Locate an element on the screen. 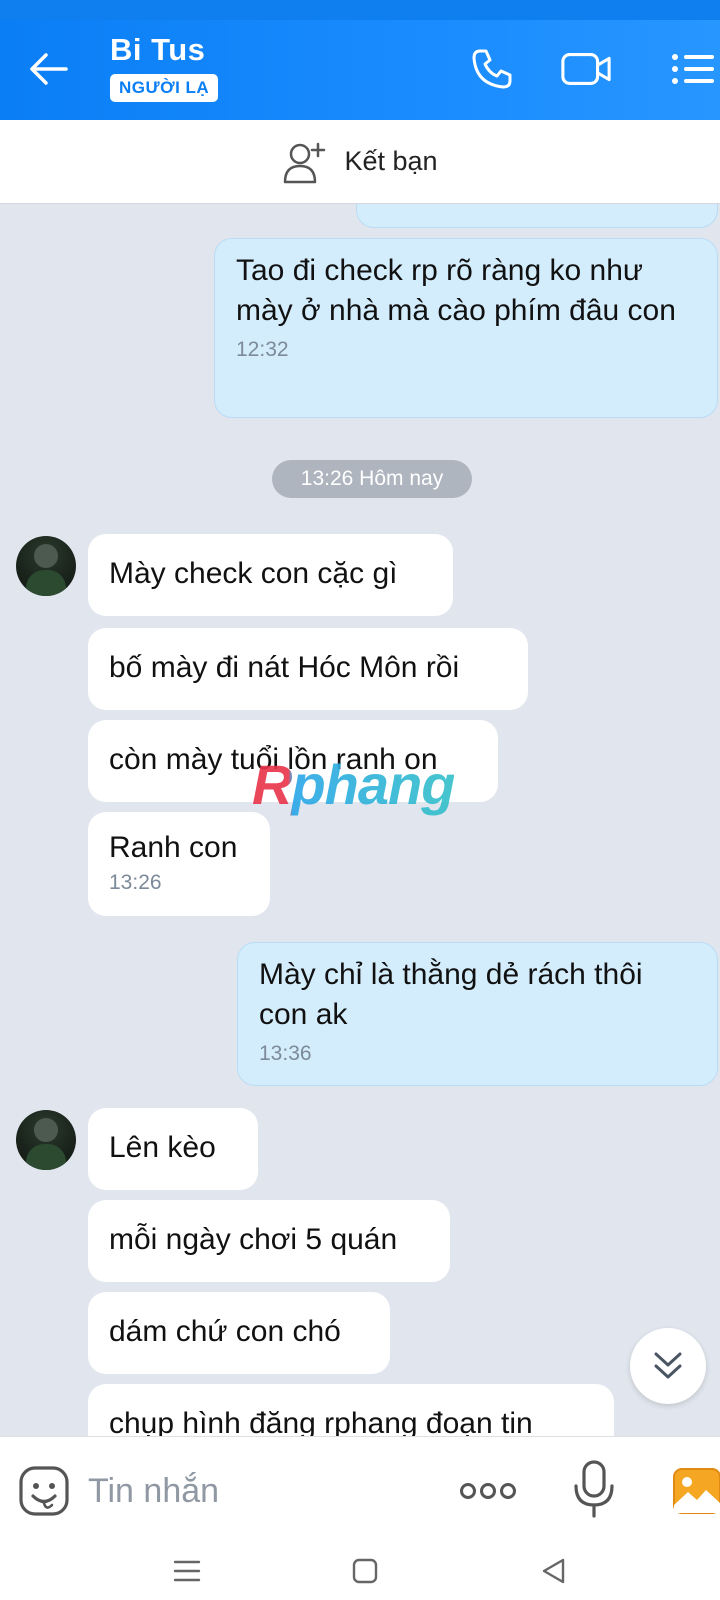  voice-record-button is located at coordinates (594, 1489).